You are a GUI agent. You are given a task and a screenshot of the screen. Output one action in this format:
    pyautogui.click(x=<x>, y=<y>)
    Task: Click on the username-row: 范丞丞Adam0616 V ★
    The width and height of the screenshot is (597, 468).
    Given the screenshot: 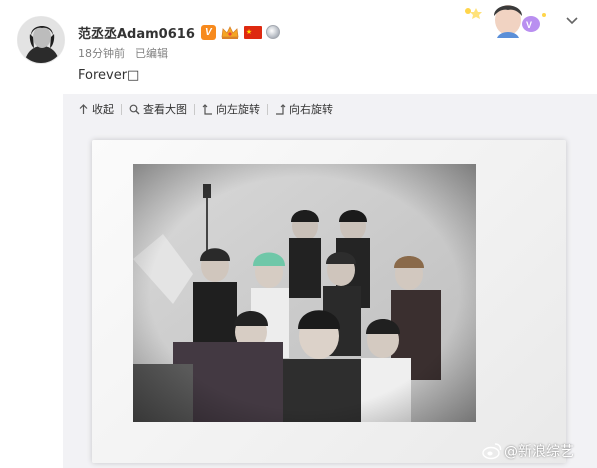 What is the action you would take?
    pyautogui.click(x=179, y=32)
    